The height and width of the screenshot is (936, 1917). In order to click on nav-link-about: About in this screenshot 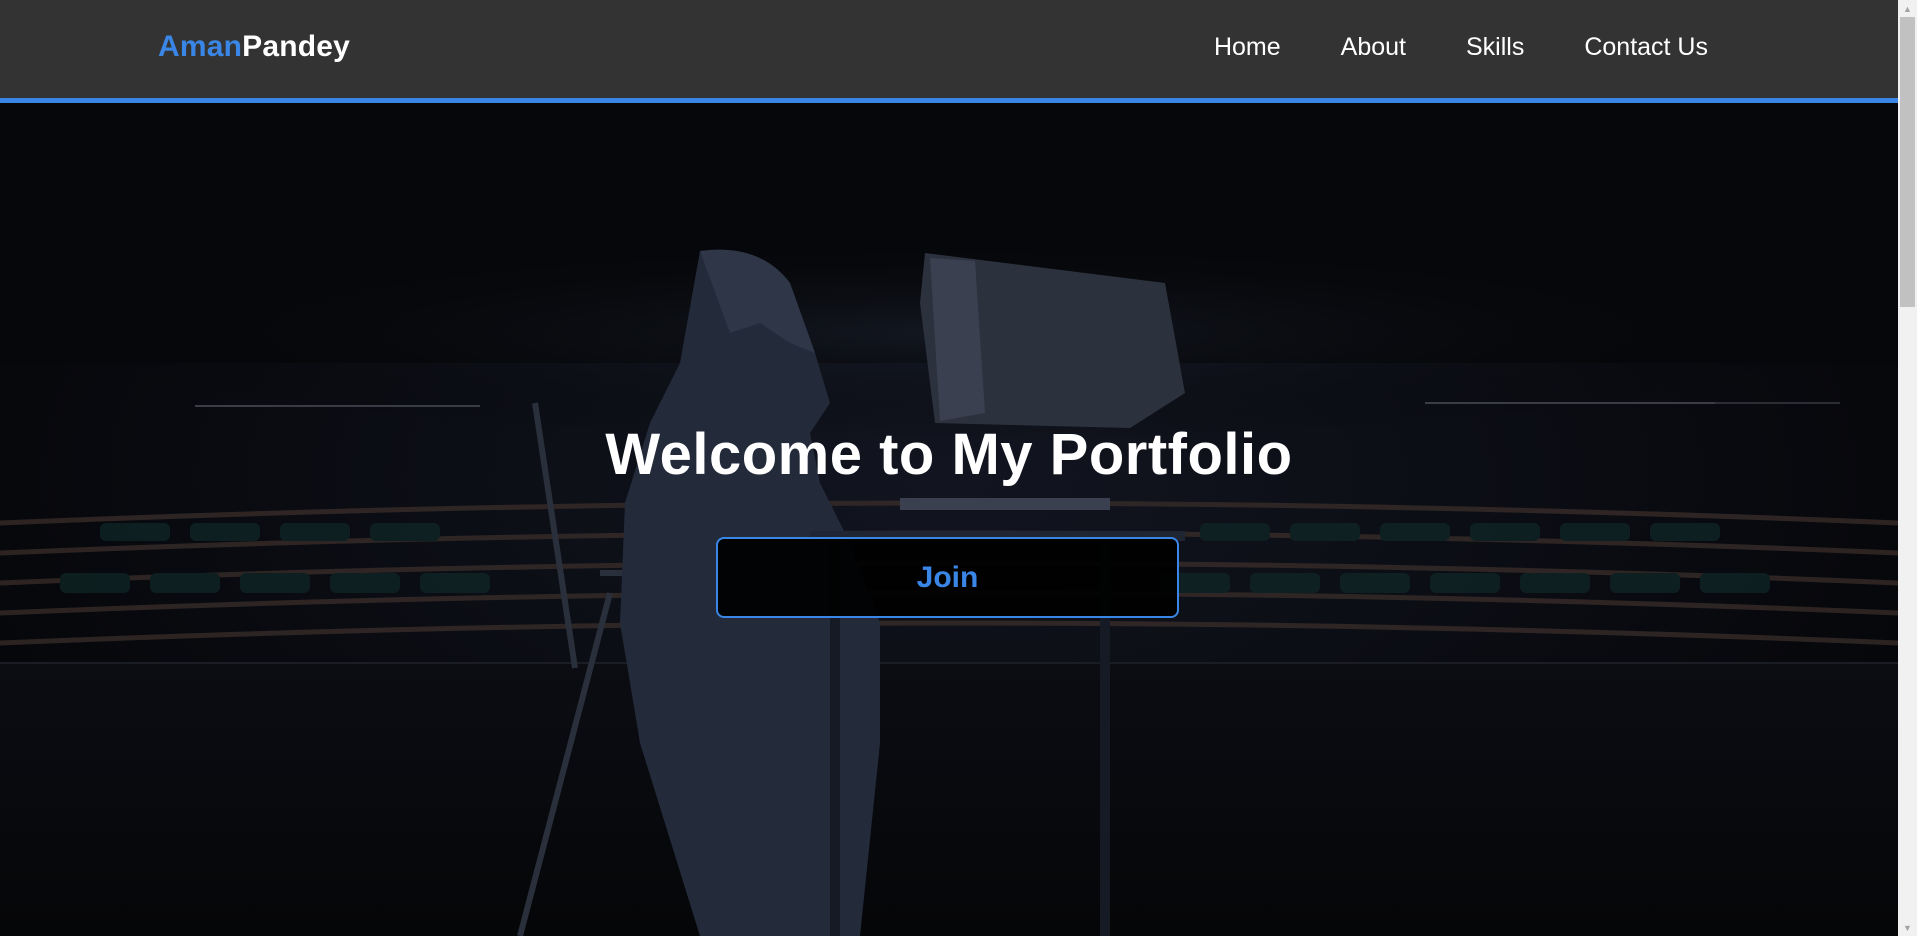, I will do `click(1373, 47)`.